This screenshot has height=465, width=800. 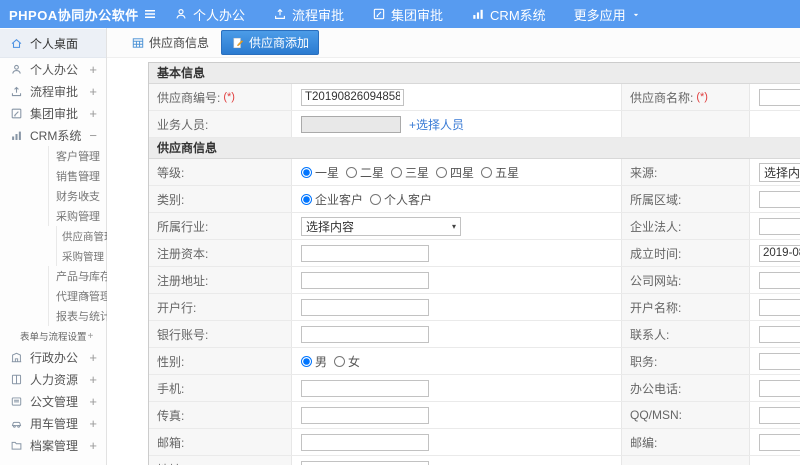 What do you see at coordinates (270, 42) in the screenshot?
I see `tab-supplier-add: 供应商添加` at bounding box center [270, 42].